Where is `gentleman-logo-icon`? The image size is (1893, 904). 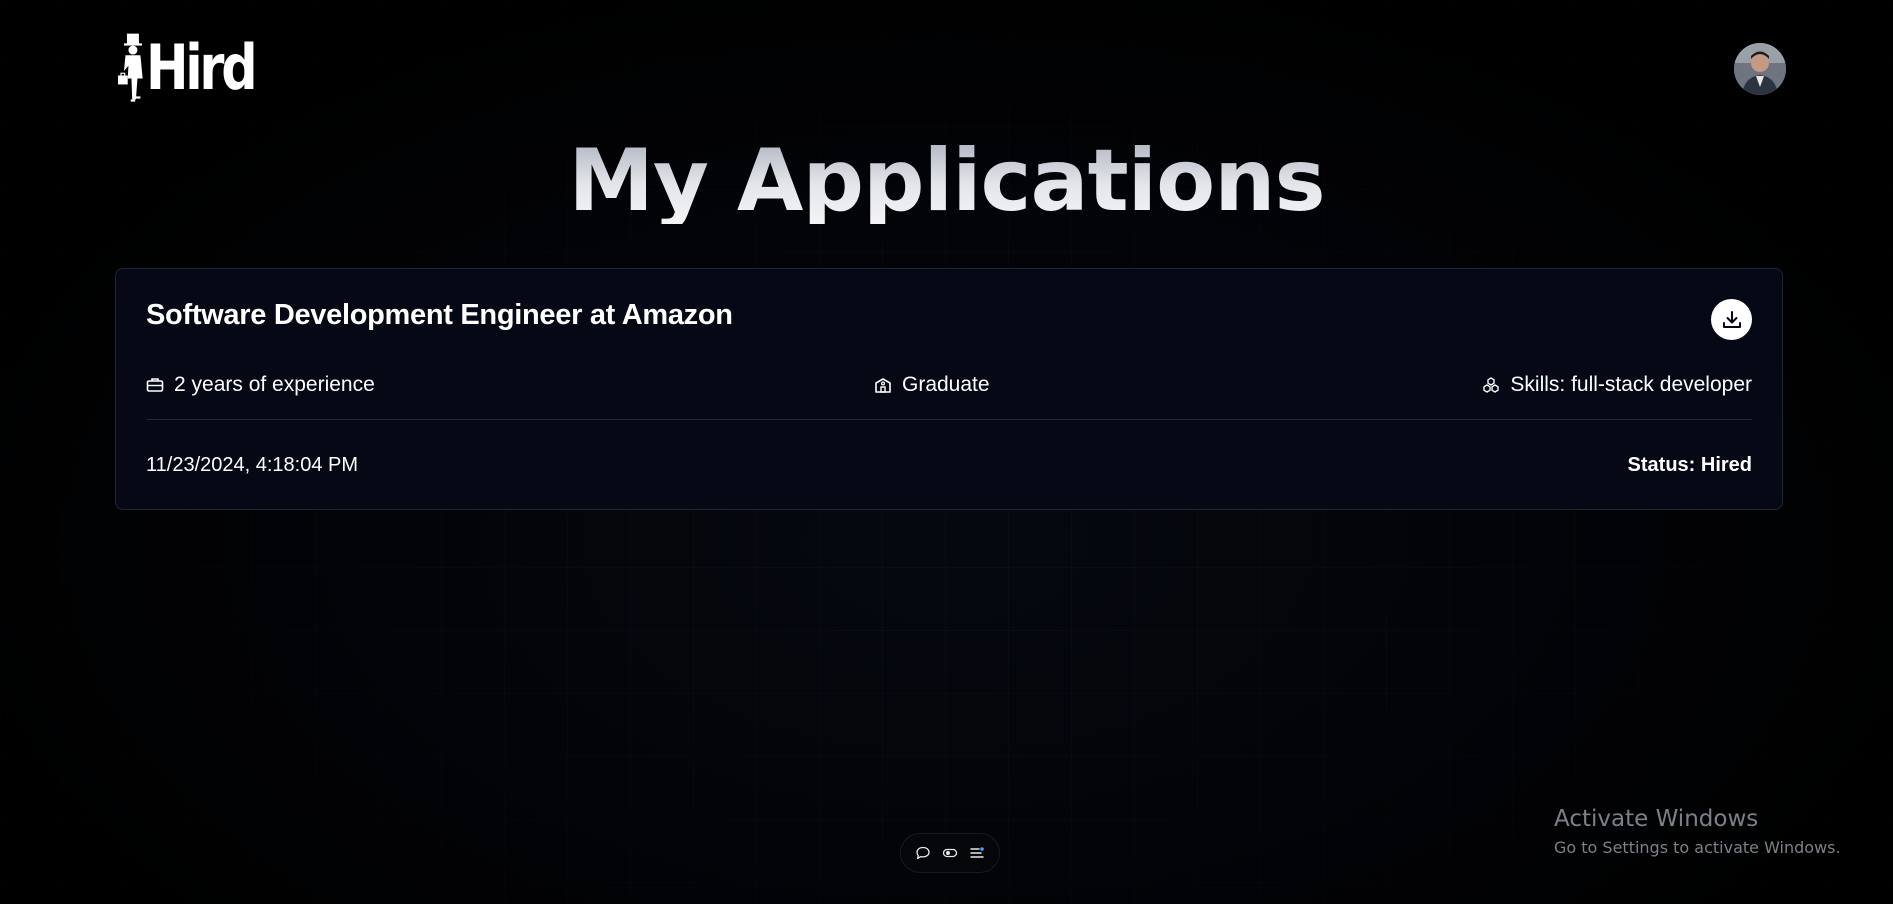
gentleman-logo-icon is located at coordinates (130, 67).